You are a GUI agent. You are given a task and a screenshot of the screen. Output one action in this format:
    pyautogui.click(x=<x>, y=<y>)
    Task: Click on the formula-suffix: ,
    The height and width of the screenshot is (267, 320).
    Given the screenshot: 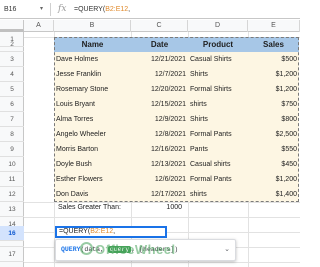 What is the action you would take?
    pyautogui.click(x=129, y=9)
    